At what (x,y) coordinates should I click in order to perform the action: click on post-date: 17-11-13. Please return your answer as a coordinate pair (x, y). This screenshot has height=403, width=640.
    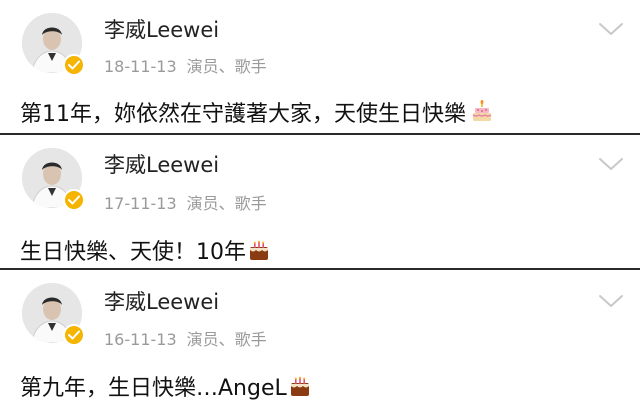
    Looking at the image, I should click on (140, 203).